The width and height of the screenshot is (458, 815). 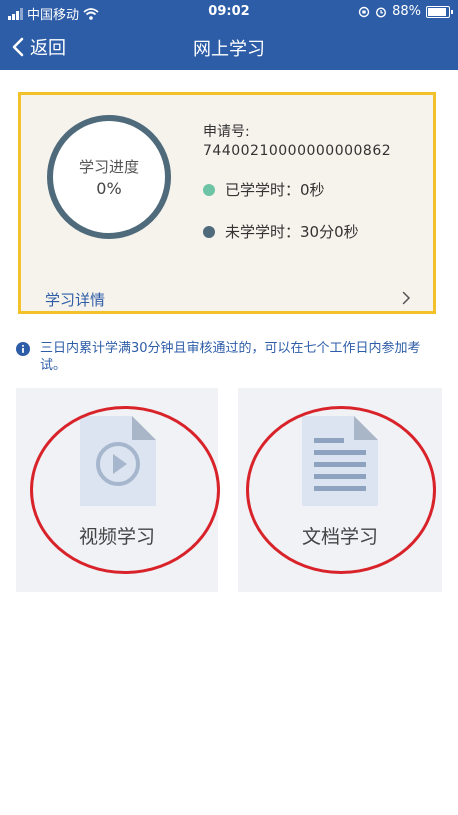 I want to click on document-study-button: 文档学习, so click(x=340, y=490).